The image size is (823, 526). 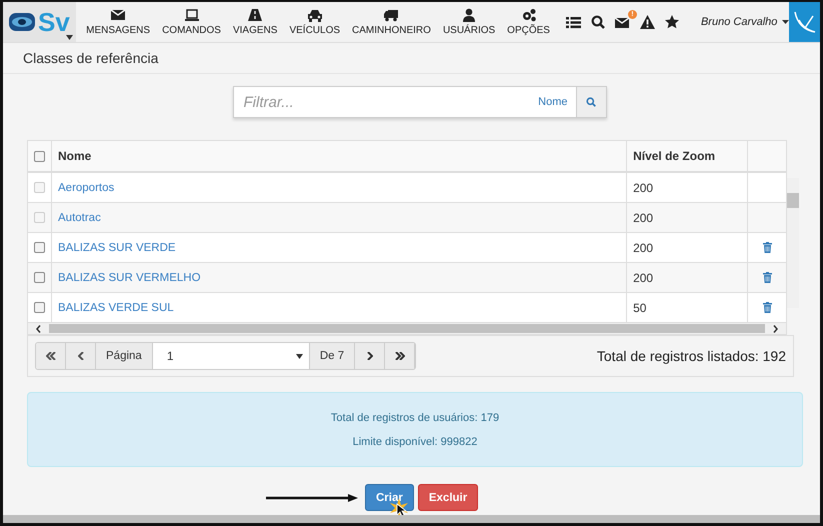 I want to click on nav-item: USUÁRIOS, so click(x=469, y=22).